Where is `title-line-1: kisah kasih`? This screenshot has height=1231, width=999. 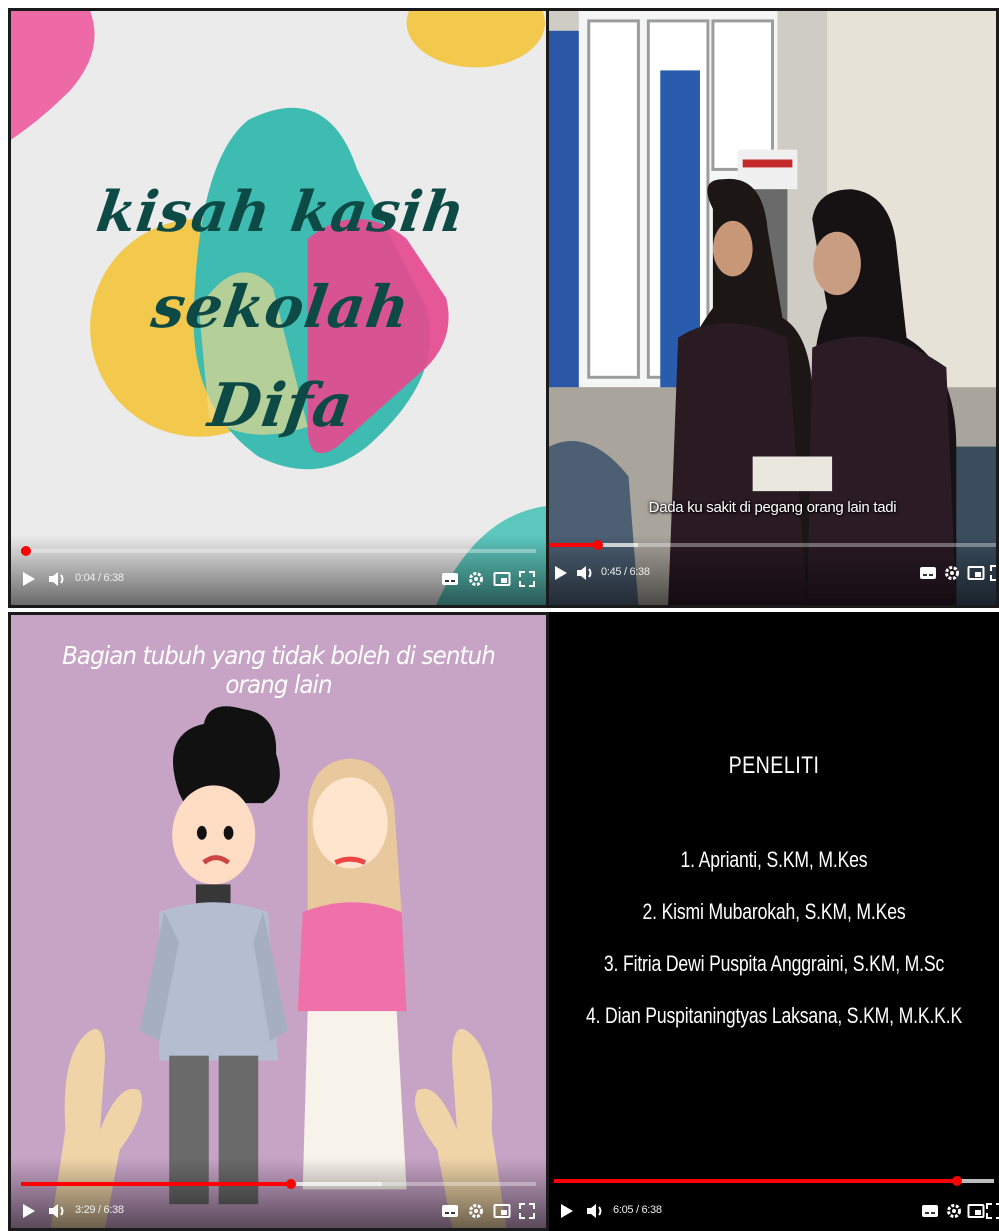
title-line-1: kisah kasih is located at coordinates (281, 212).